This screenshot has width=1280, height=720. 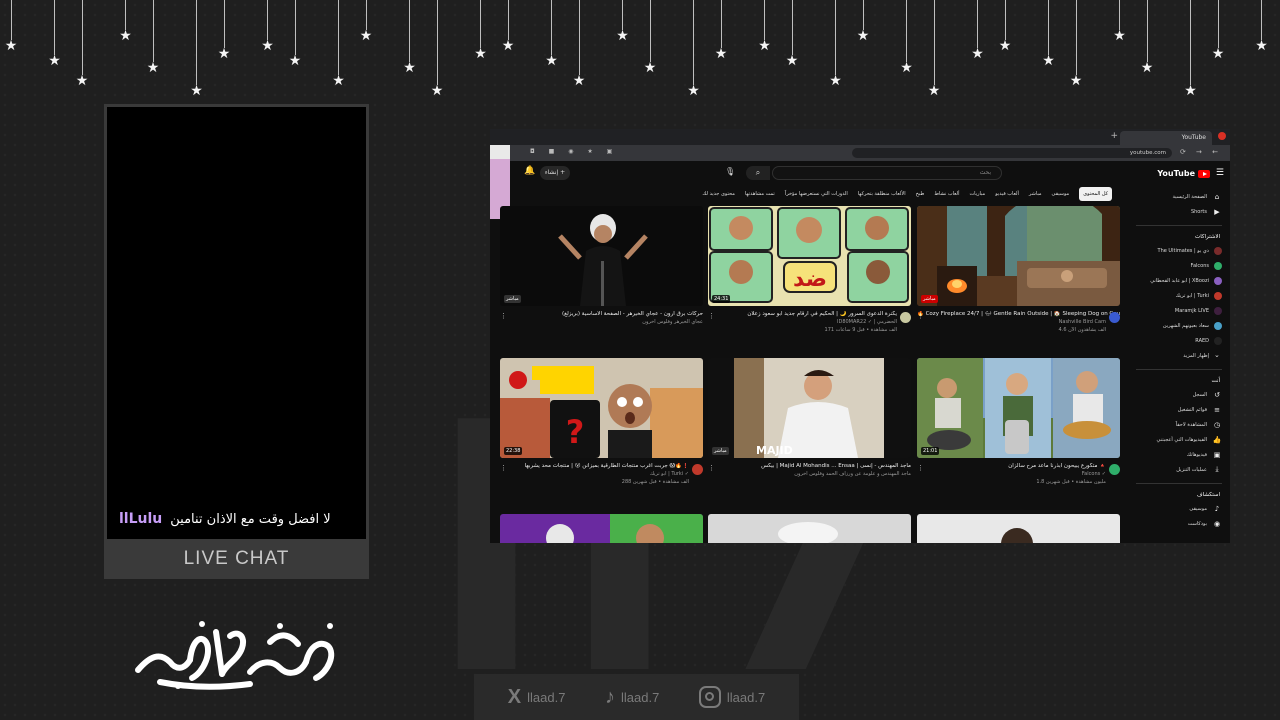 I want to click on sidebar-section-header: الاشتراكات, so click(x=1179, y=237).